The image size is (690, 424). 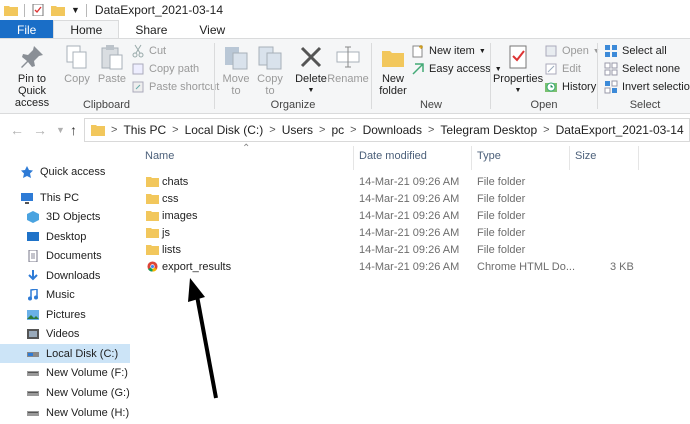 I want to click on move-to-button: Move to, so click(x=236, y=70).